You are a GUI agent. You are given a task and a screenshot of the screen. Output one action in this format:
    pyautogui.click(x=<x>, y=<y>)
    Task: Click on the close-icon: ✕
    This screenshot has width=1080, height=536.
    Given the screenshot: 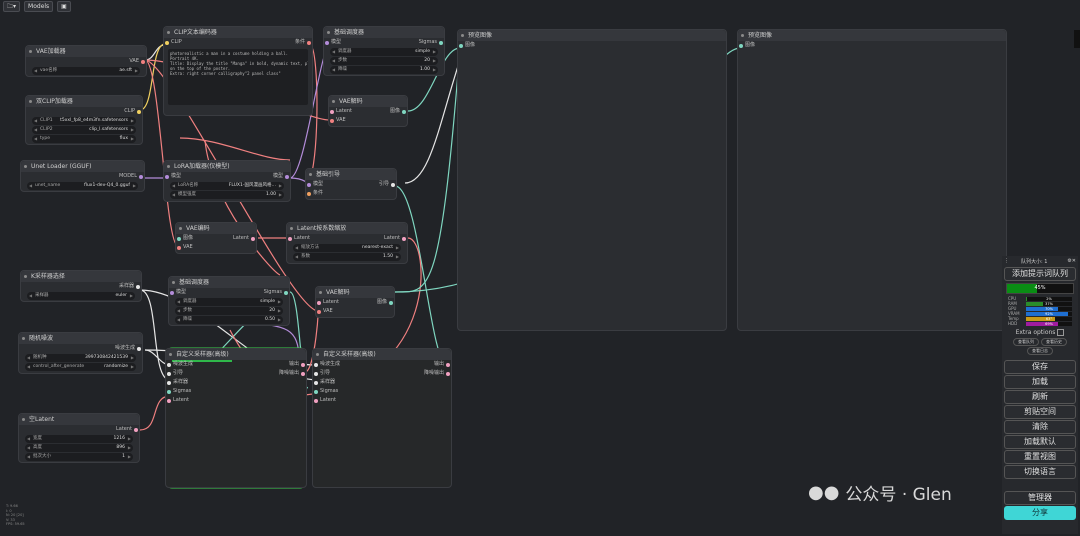 What is the action you would take?
    pyautogui.click(x=1074, y=261)
    